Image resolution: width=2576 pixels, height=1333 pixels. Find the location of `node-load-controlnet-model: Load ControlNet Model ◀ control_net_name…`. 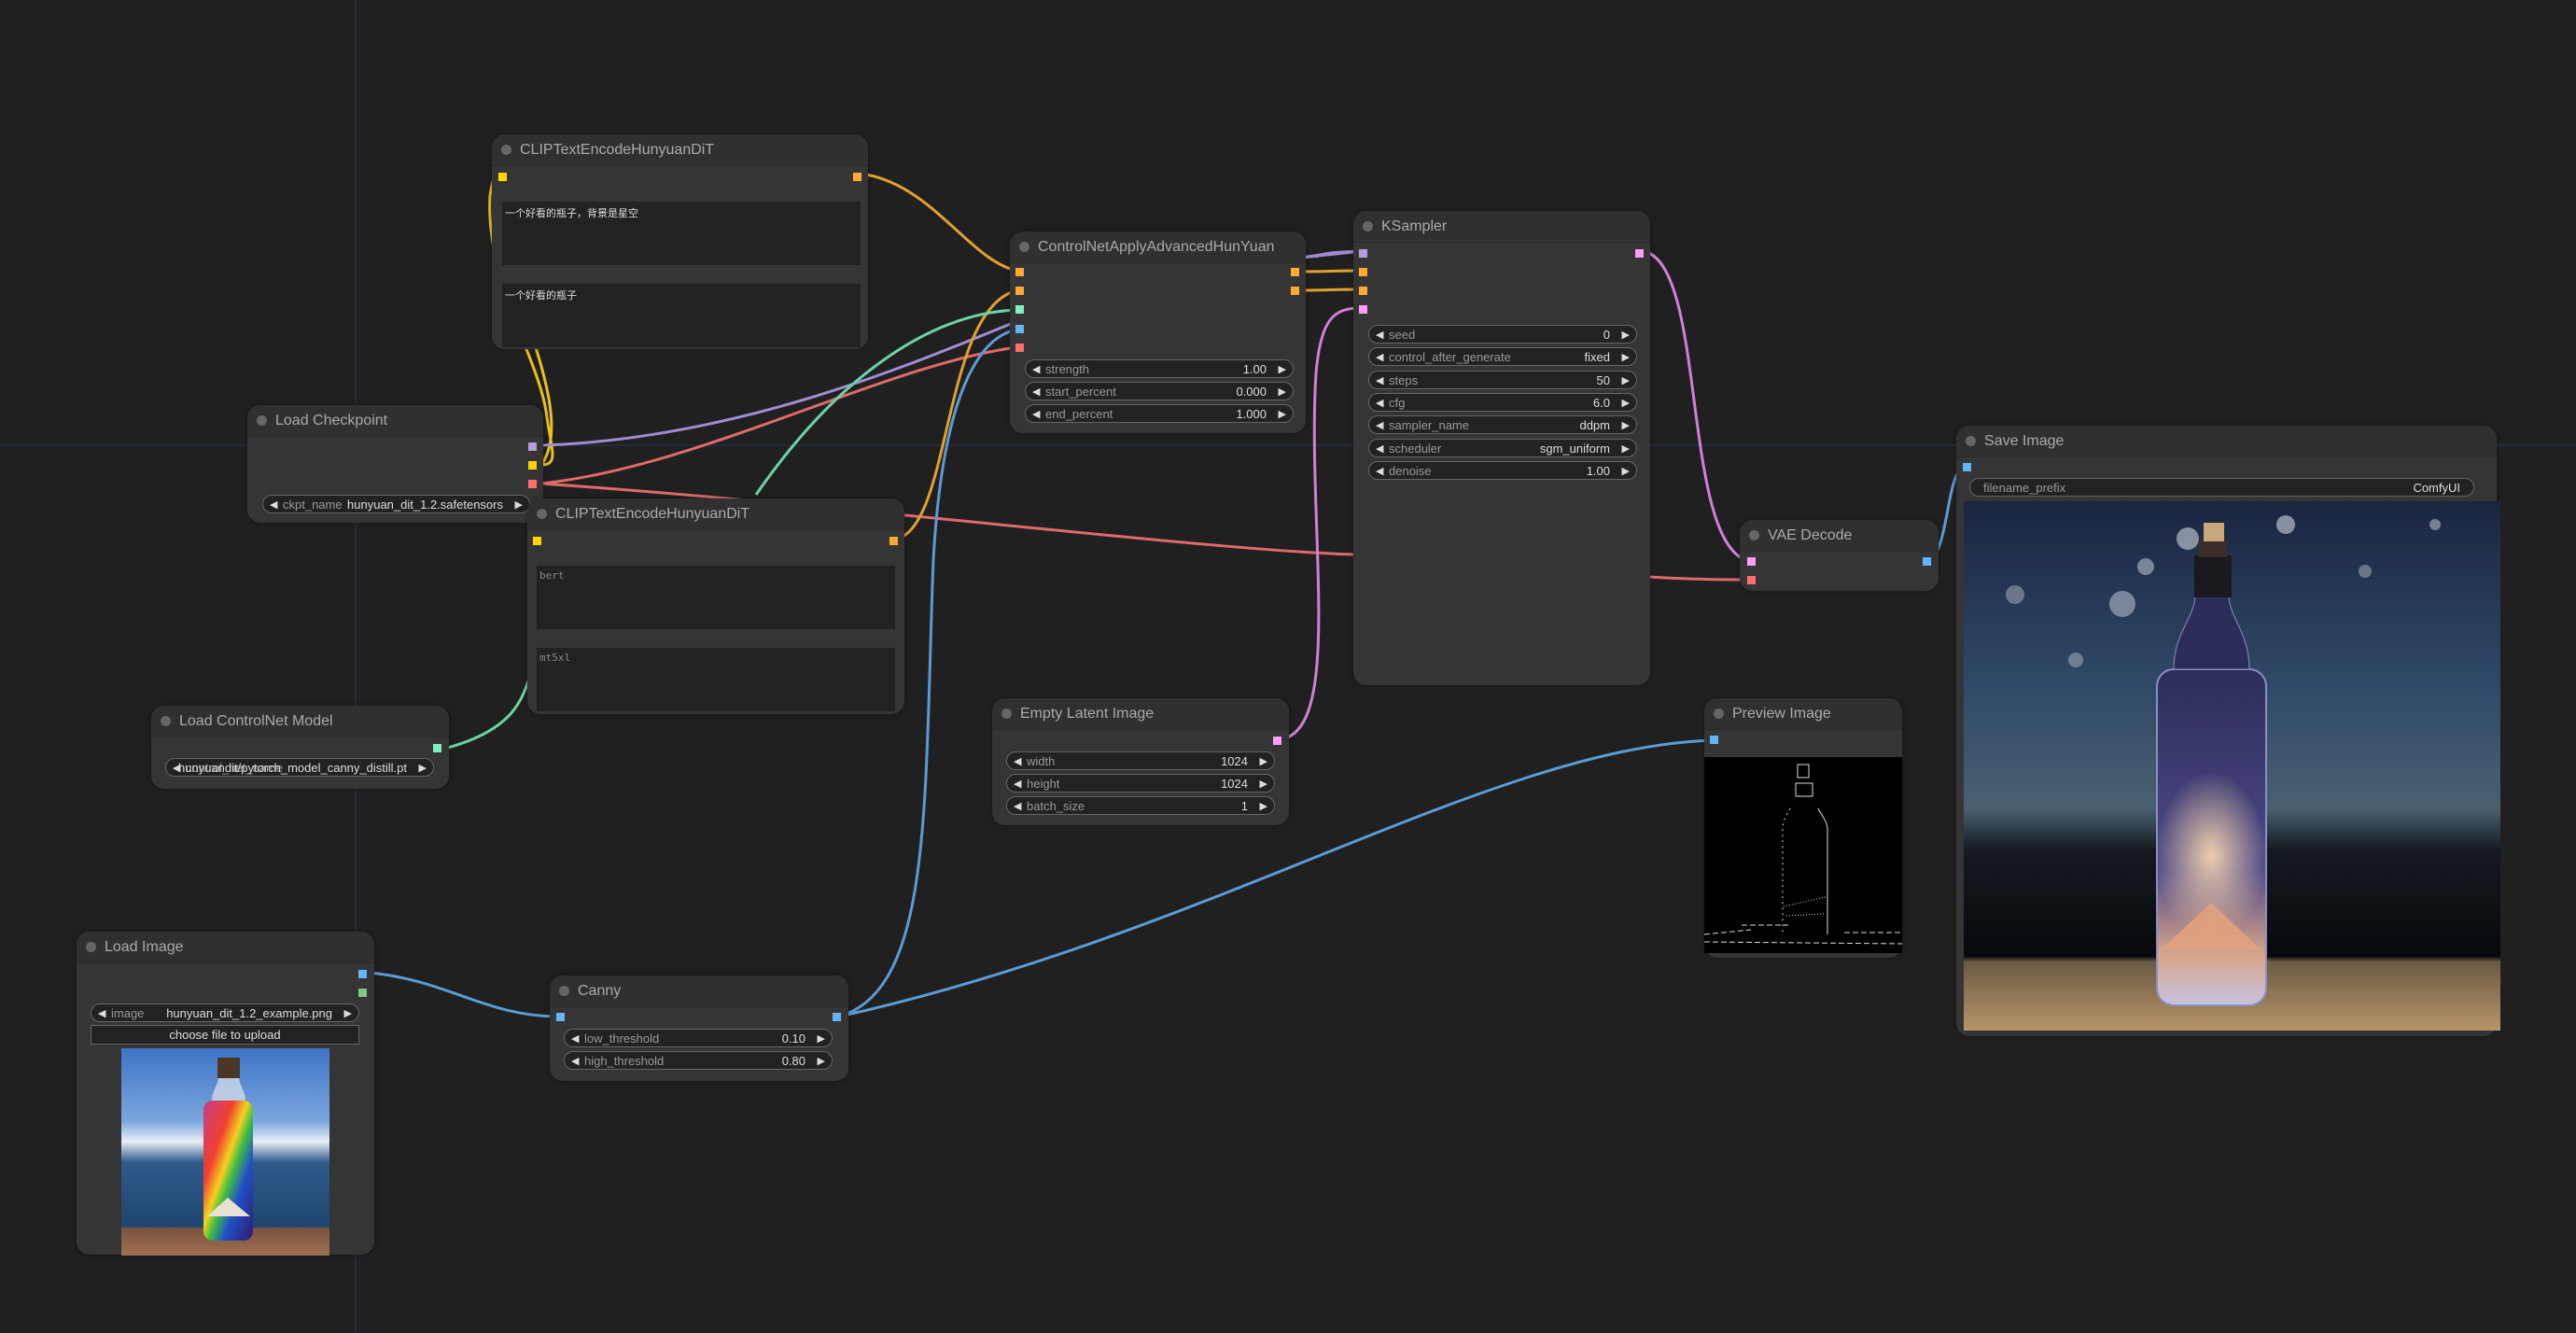

node-load-controlnet-model: Load ControlNet Model ◀ control_net_name… is located at coordinates (300, 747).